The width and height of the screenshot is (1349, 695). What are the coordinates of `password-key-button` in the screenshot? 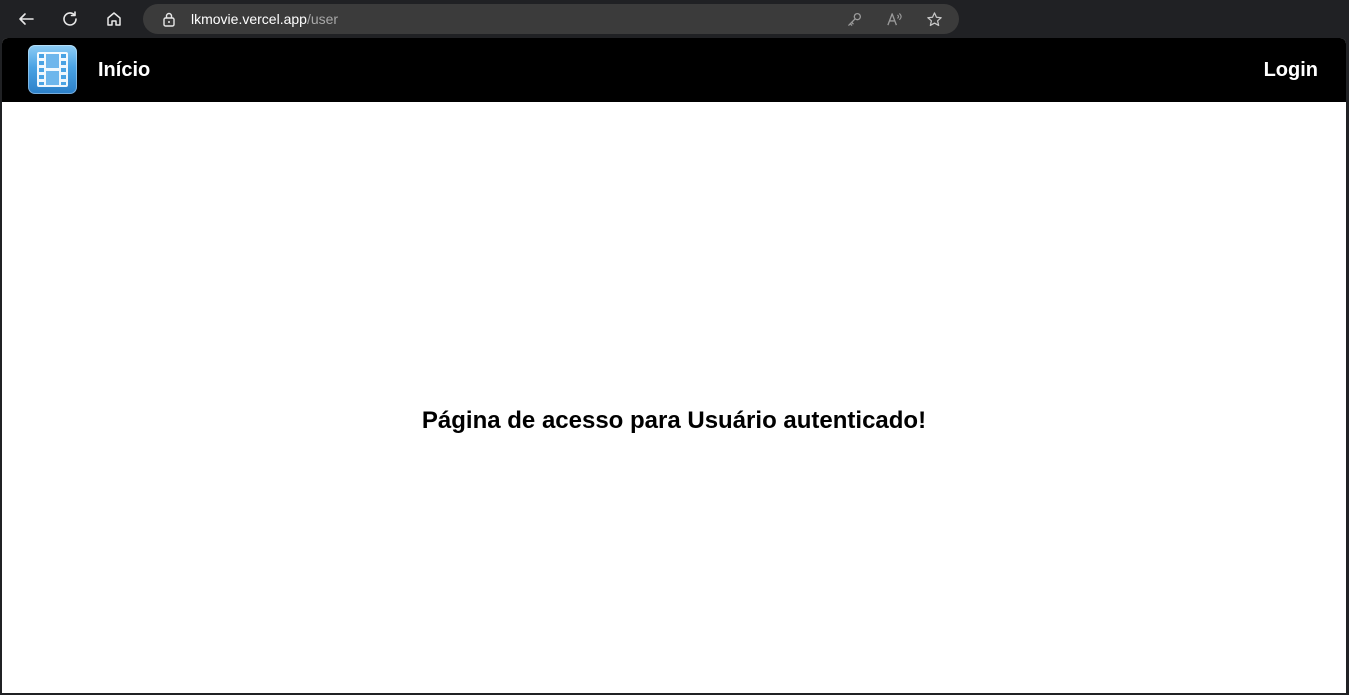 It's located at (854, 19).